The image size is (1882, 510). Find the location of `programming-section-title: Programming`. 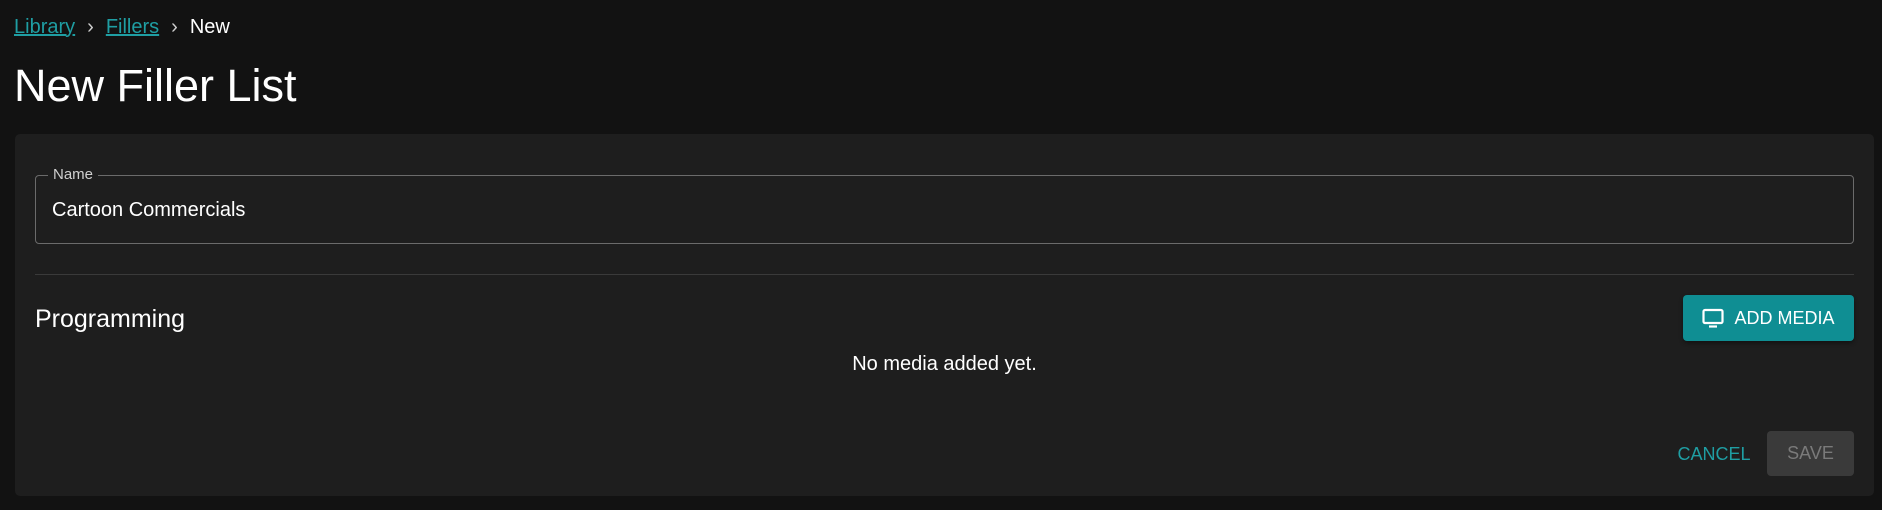

programming-section-title: Programming is located at coordinates (110, 319).